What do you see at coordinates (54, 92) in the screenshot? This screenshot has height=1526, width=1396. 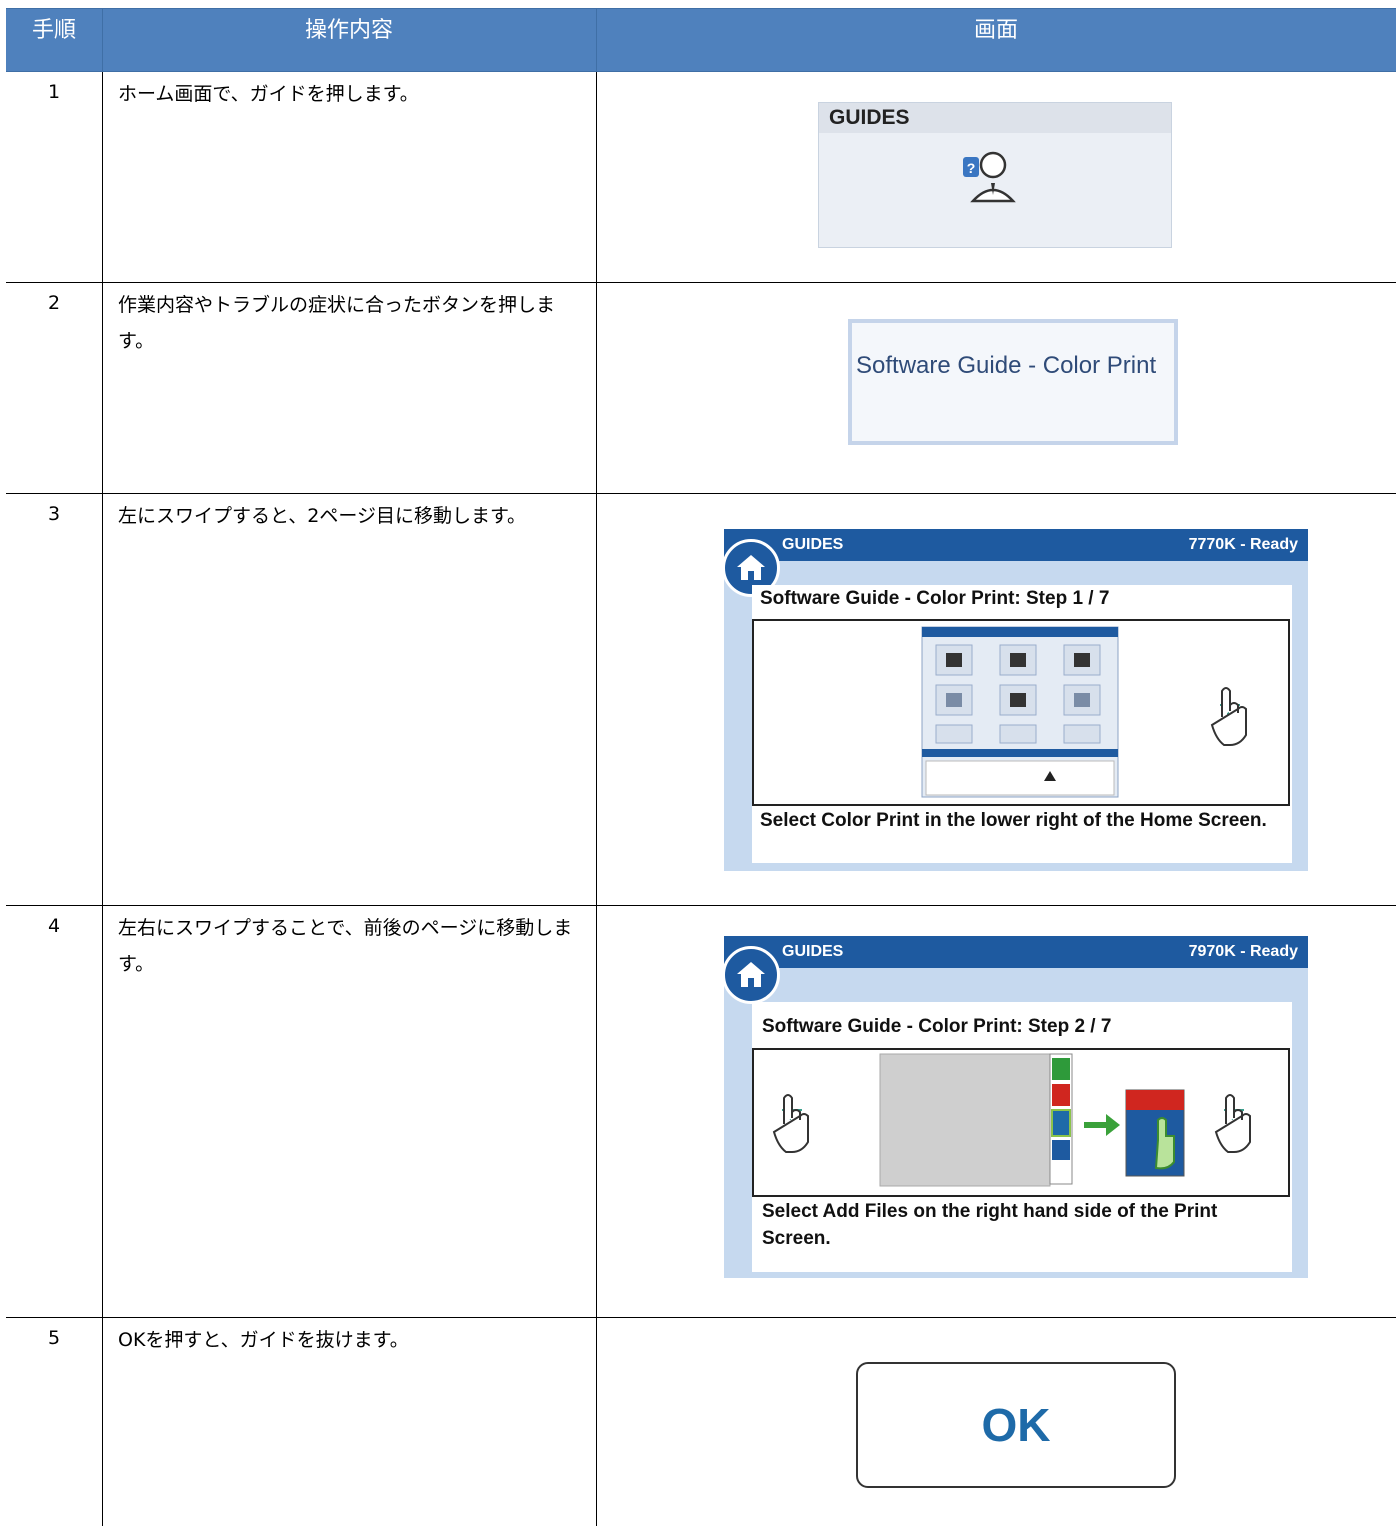 I see `step-number: 1` at bounding box center [54, 92].